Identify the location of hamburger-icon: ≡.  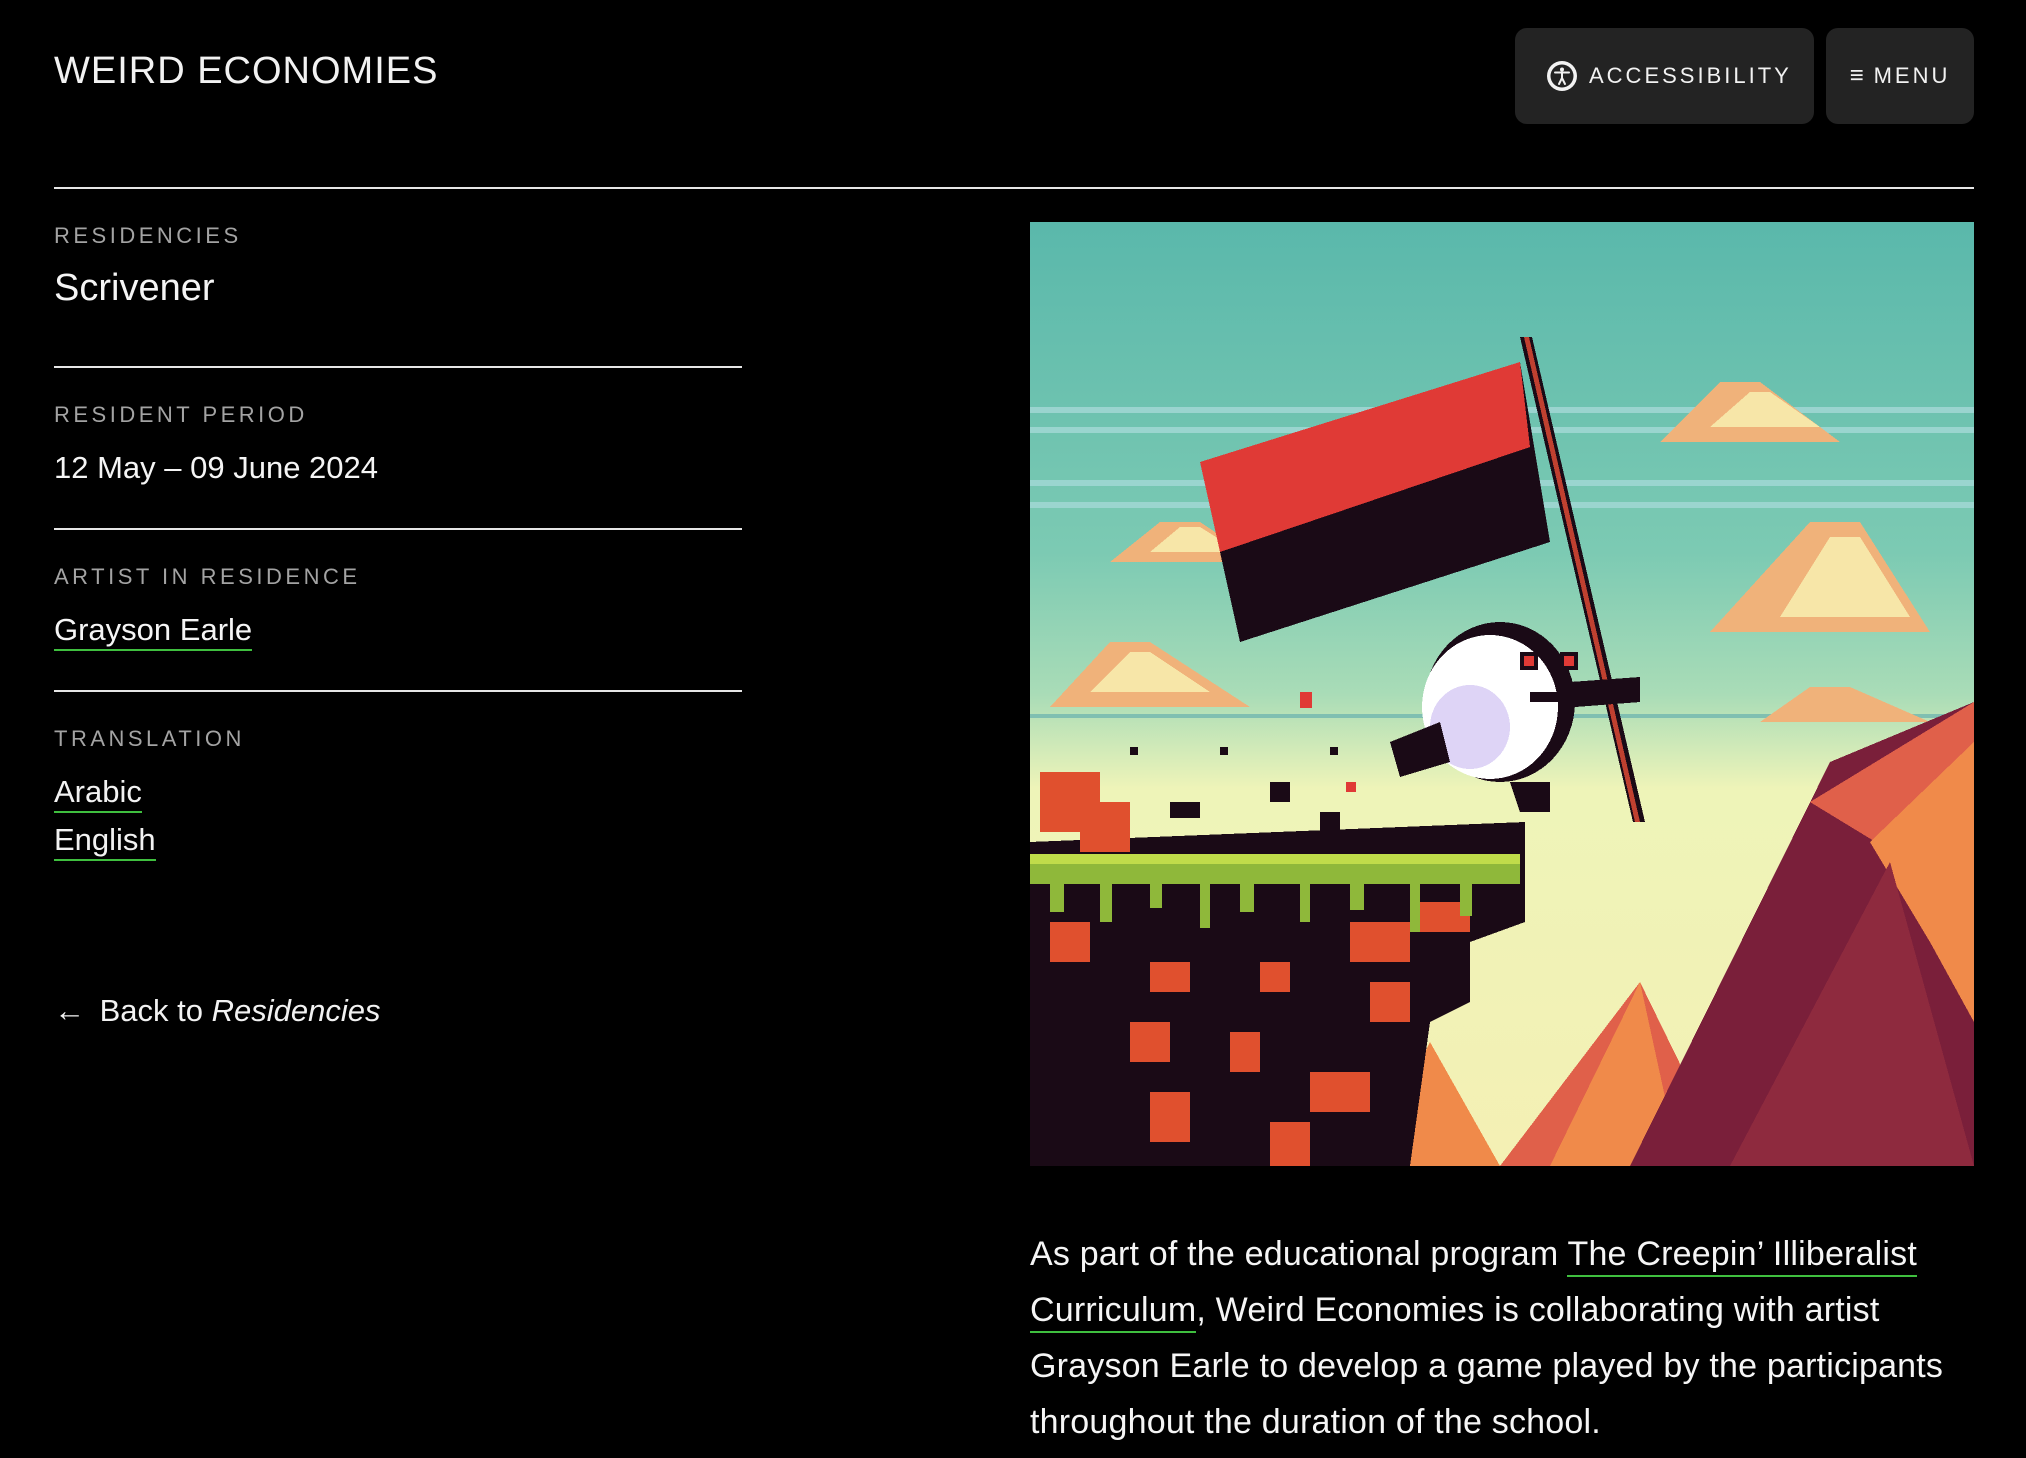
(1856, 75).